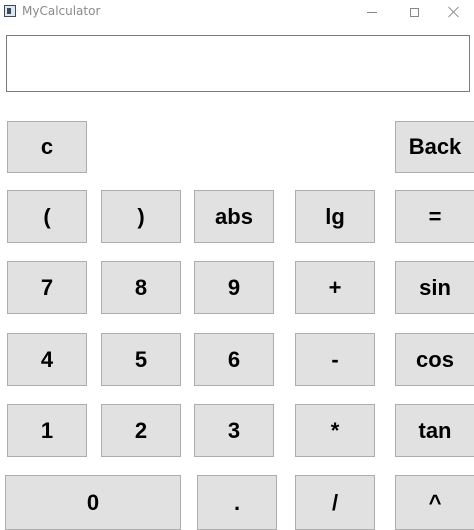 Image resolution: width=474 pixels, height=530 pixels. What do you see at coordinates (434, 430) in the screenshot?
I see `tan-button: tan` at bounding box center [434, 430].